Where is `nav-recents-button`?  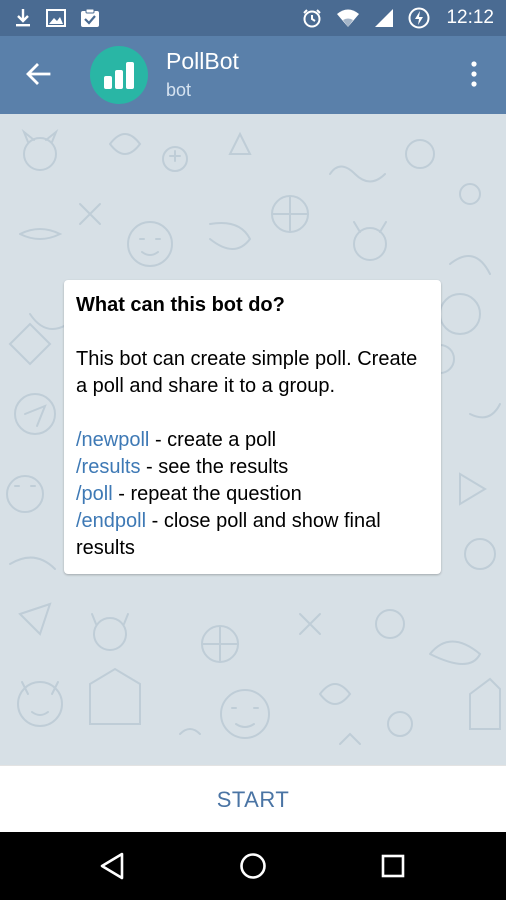
nav-recents-button is located at coordinates (393, 866).